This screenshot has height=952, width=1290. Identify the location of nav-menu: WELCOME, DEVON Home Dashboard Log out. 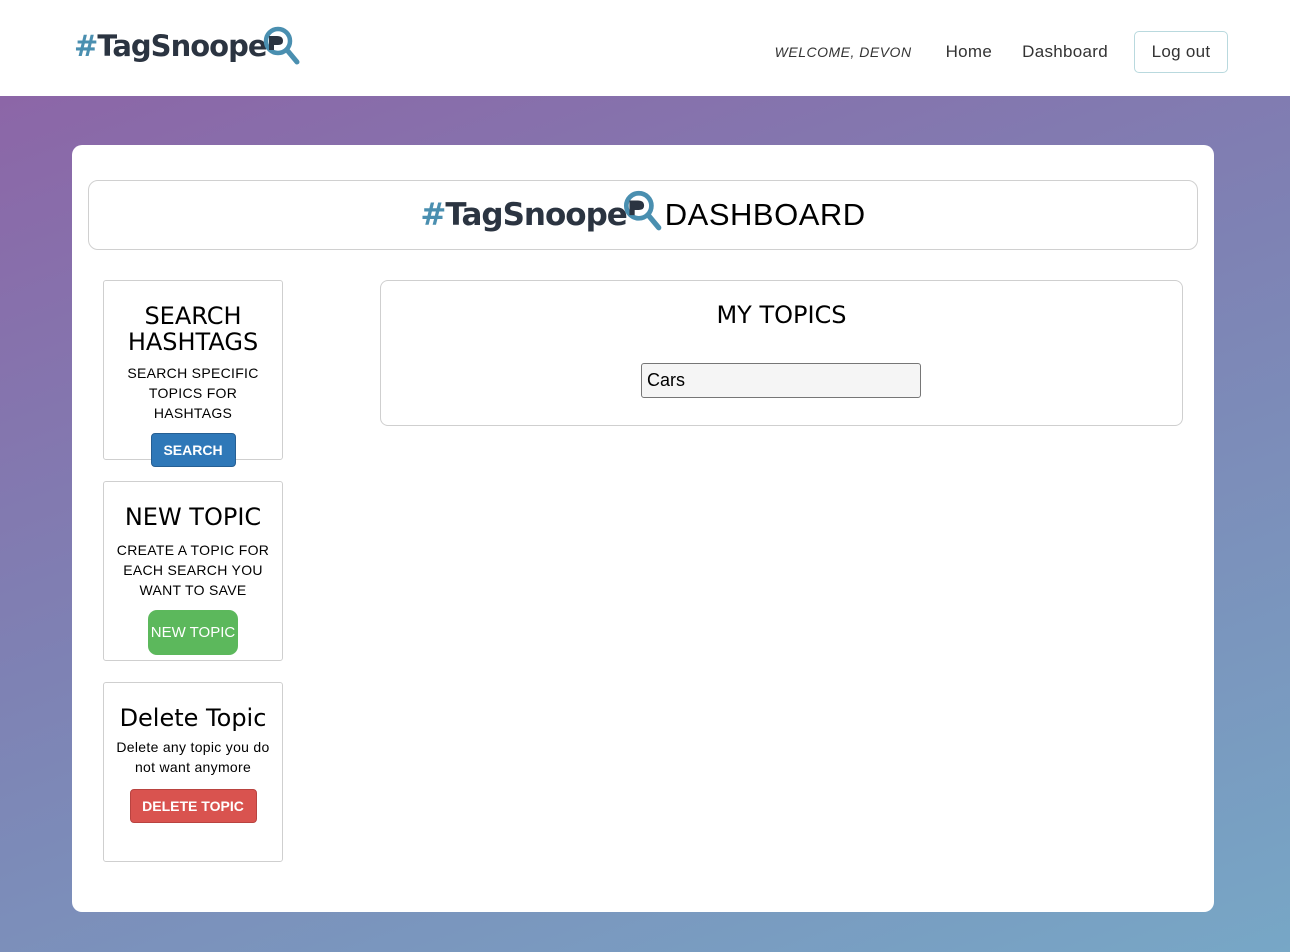
(1001, 52).